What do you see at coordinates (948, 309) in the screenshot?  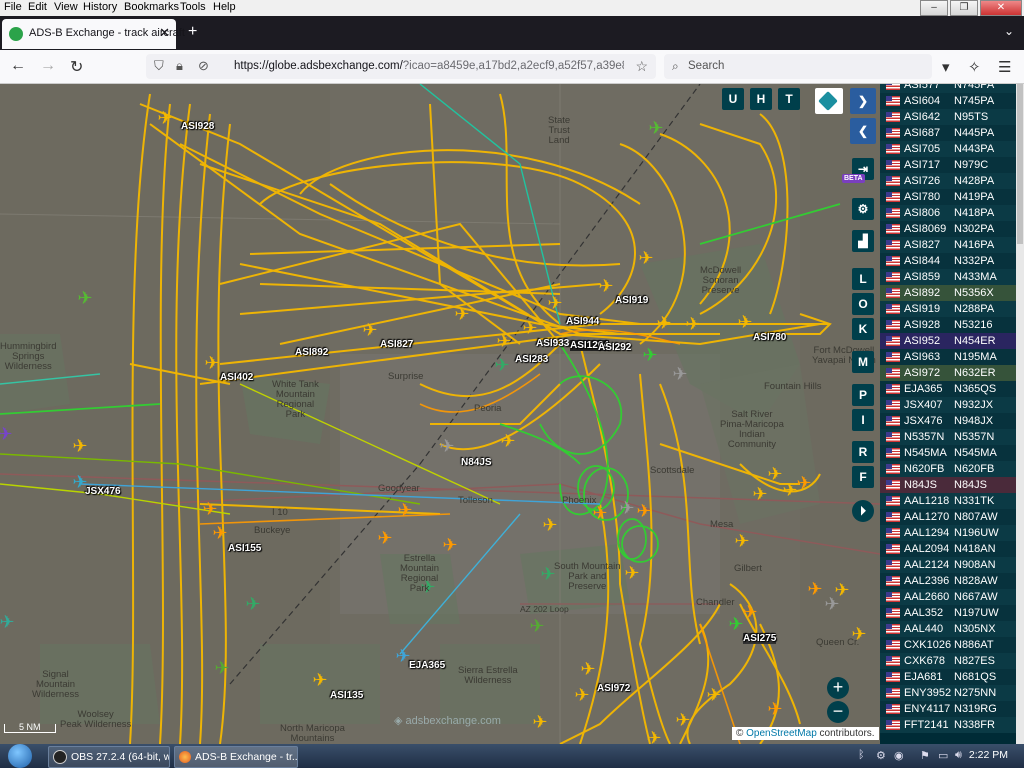 I see `table-row: ASI919 N288PA` at bounding box center [948, 309].